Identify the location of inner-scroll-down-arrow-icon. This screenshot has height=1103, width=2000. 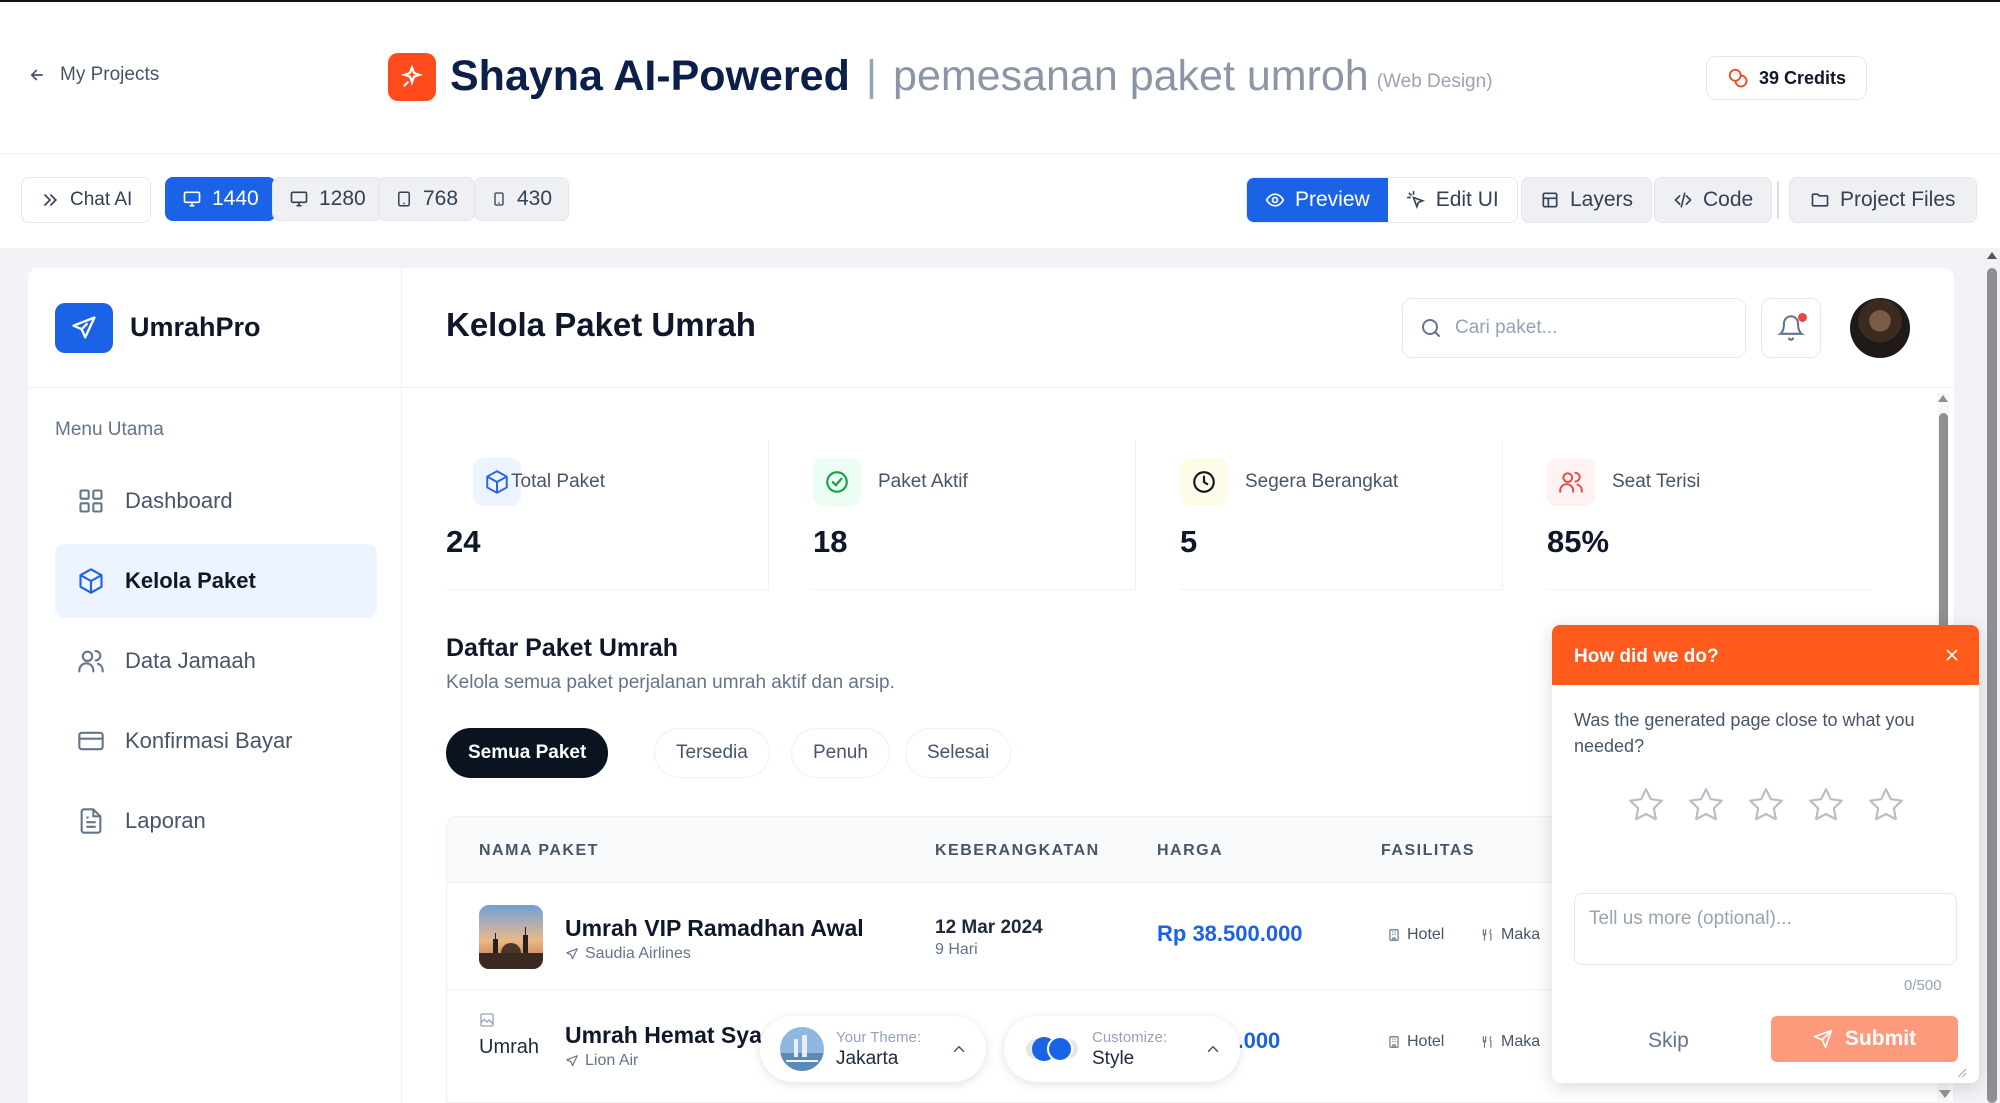
(1945, 1094).